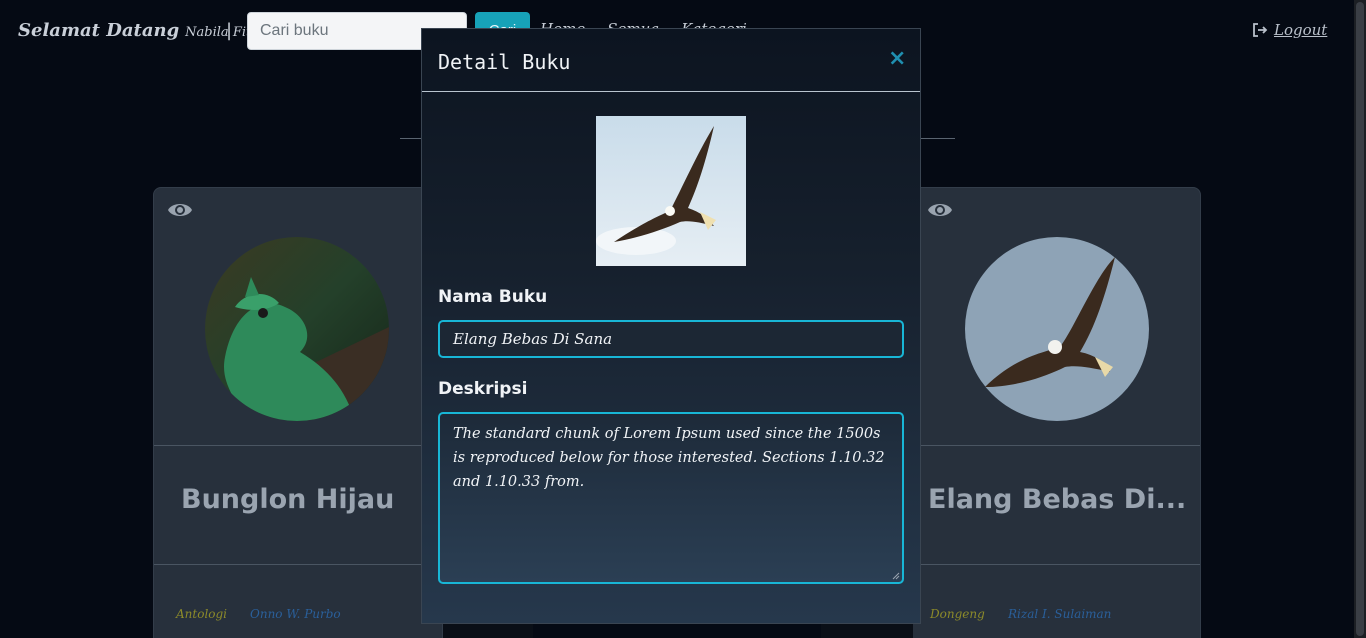  I want to click on card-title: Bunglon Hijau, so click(288, 499).